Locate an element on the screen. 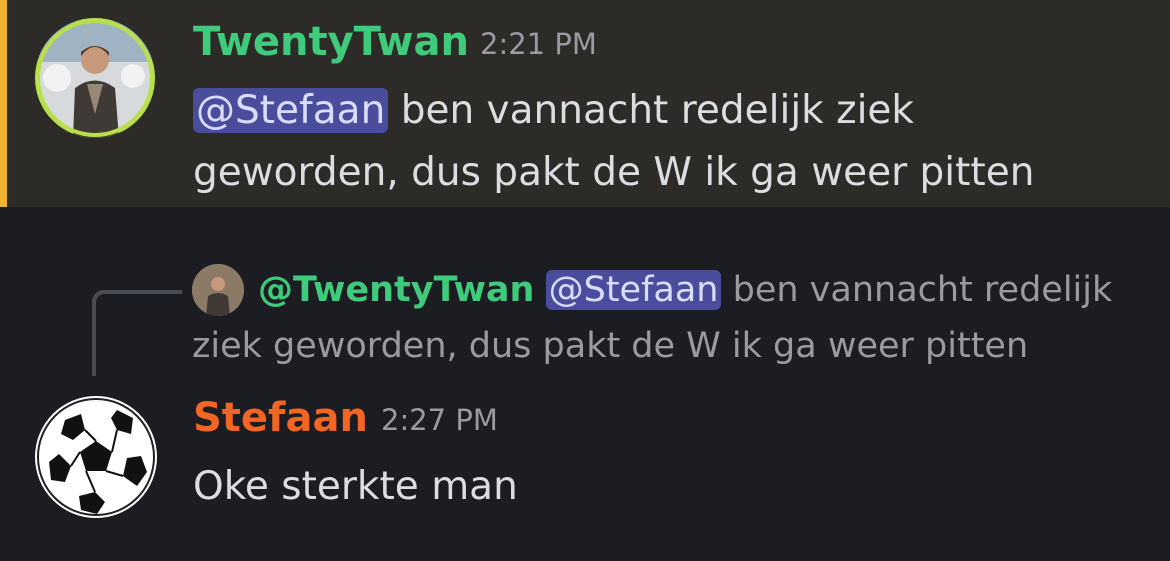 The height and width of the screenshot is (561, 1170). soccer-ball-icon is located at coordinates (96, 457).